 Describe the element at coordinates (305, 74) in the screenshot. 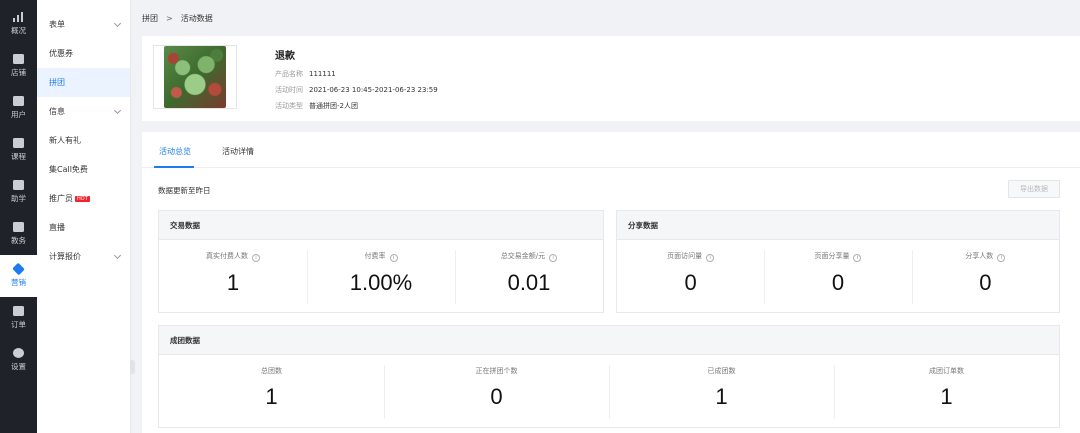

I see `info-row: 产品名称 111111` at that location.